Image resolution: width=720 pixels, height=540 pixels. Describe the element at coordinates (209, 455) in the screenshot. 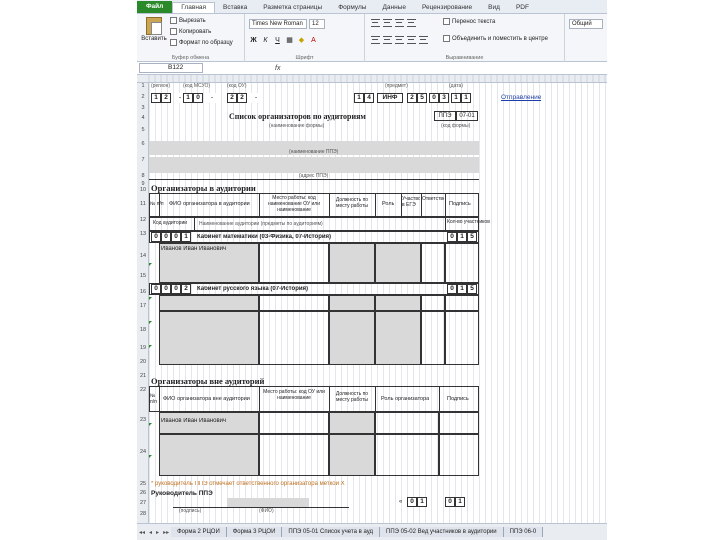

I see `outside-org2-fio` at that location.